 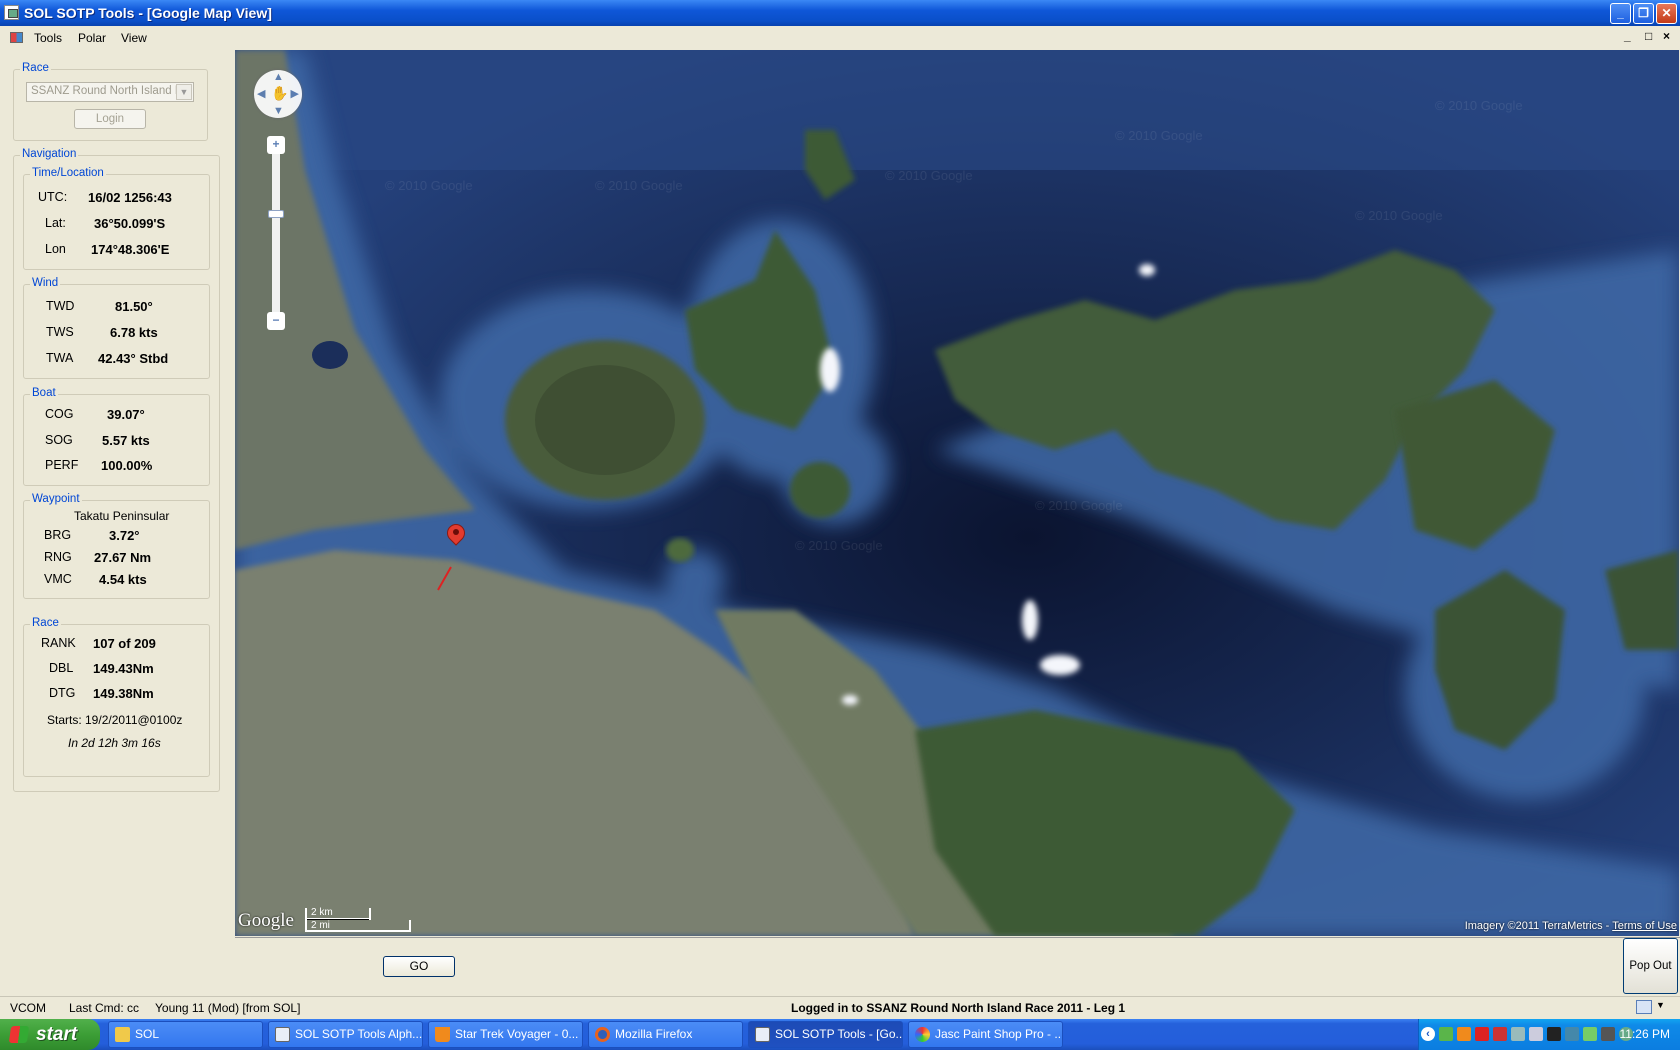 I want to click on start-button: start, so click(x=50, y=1034).